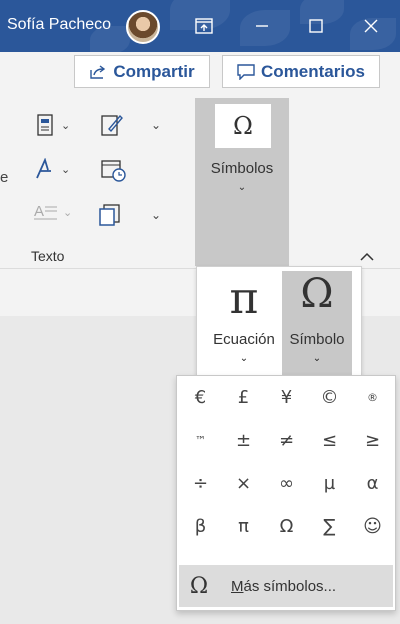 Image resolution: width=400 pixels, height=624 pixels. I want to click on equation-button: π Ecuación ⌄, so click(244, 323).